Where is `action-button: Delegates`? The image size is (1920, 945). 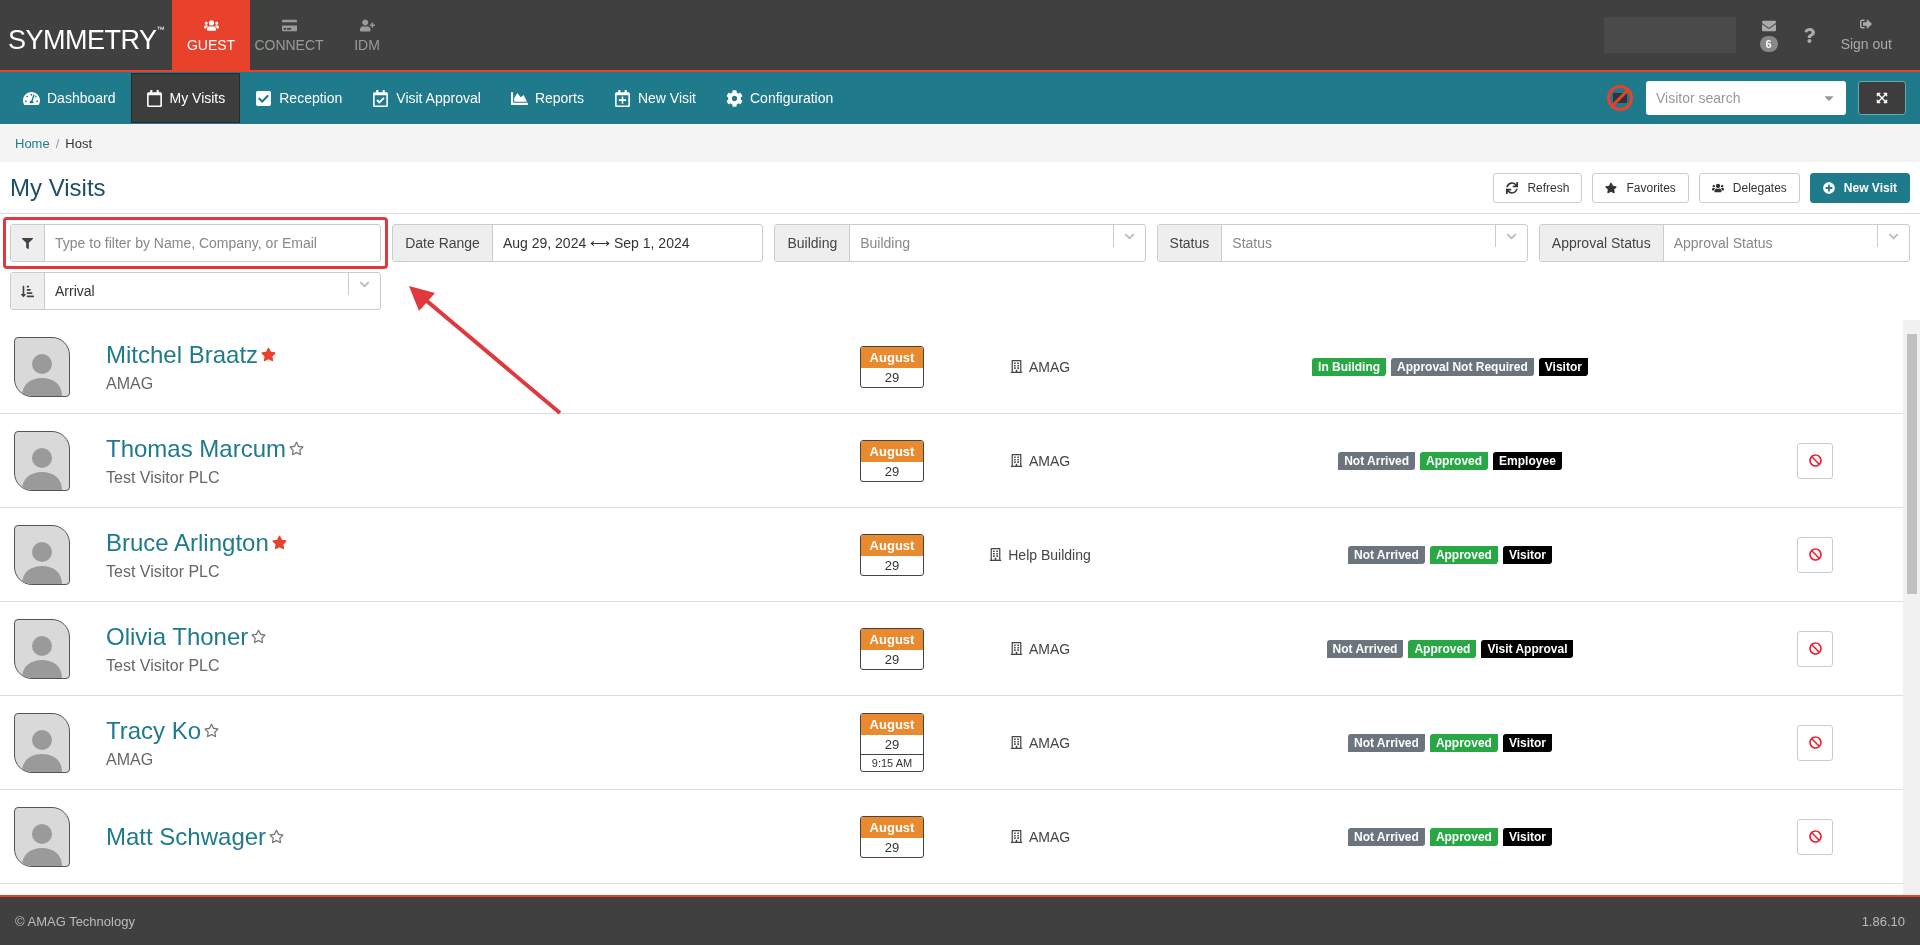 action-button: Delegates is located at coordinates (1749, 187).